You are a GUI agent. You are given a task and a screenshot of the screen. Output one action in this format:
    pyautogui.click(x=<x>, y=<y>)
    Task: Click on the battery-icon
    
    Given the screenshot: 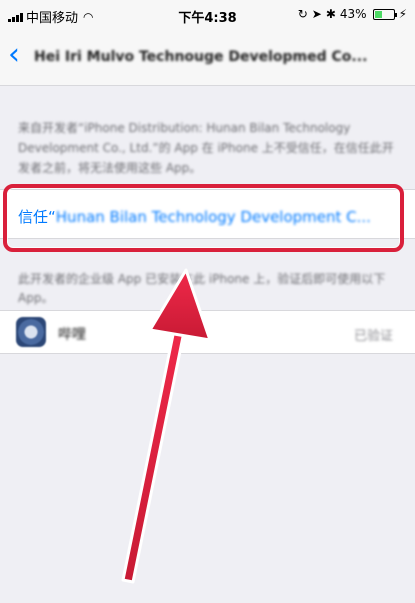 What is the action you would take?
    pyautogui.click(x=384, y=14)
    